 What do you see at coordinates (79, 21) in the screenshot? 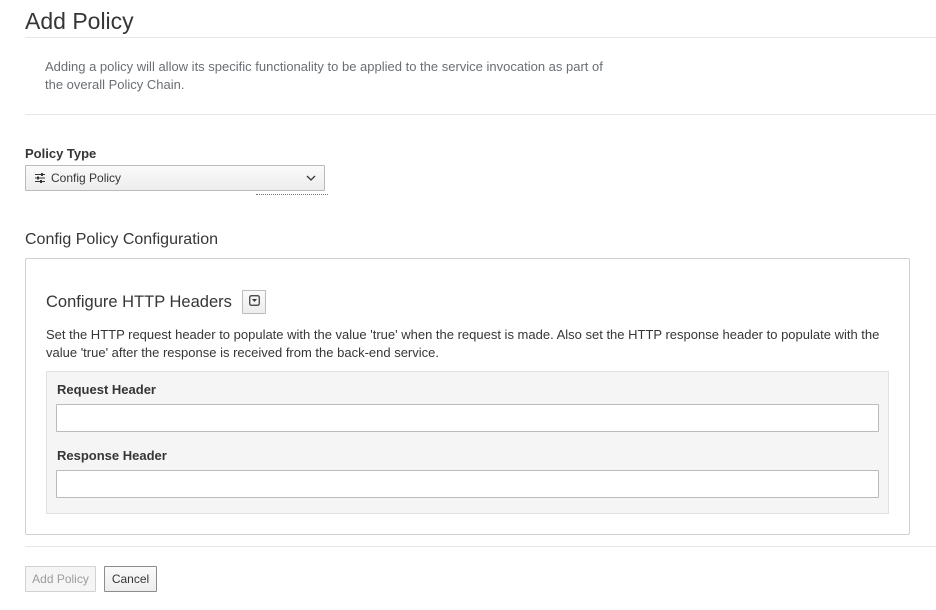
I see `page-title: Add Policy` at bounding box center [79, 21].